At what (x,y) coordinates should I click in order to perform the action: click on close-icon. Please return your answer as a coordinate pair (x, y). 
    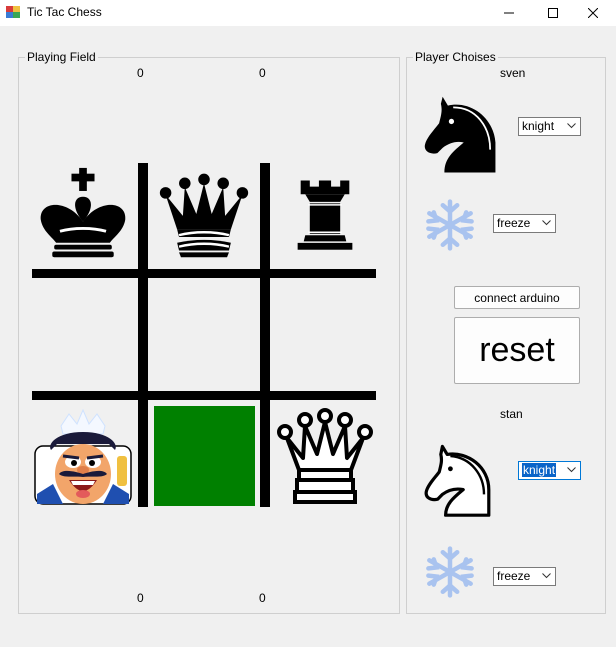
    Looking at the image, I should click on (593, 13).